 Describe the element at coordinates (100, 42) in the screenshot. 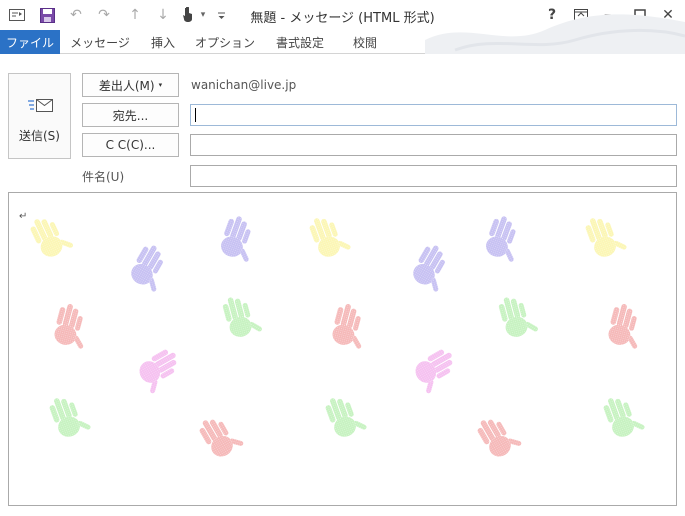

I see `tab-message: メッセージ` at that location.